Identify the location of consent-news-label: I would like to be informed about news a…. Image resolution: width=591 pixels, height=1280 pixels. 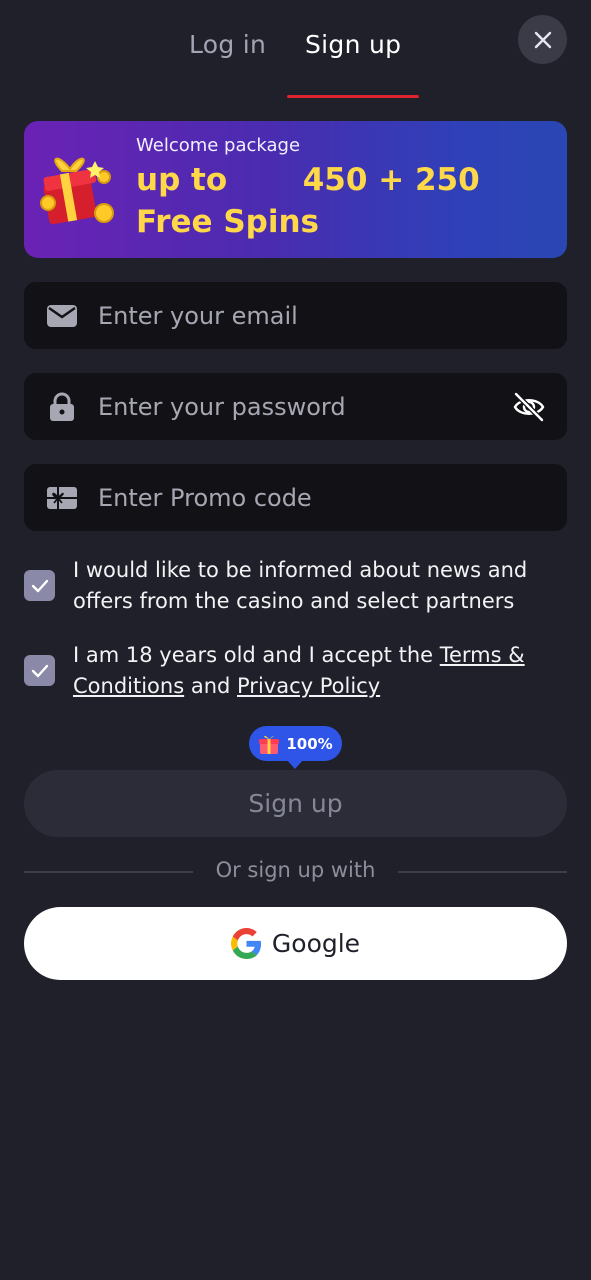
(300, 585).